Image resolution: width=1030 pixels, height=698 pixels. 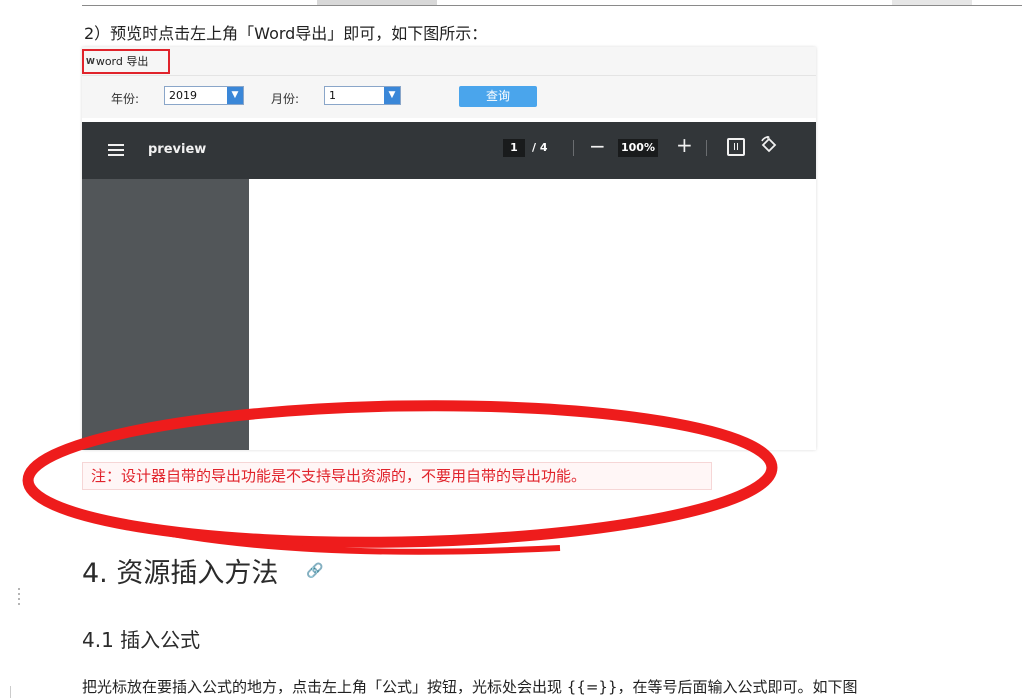 What do you see at coordinates (514, 148) in the screenshot?
I see `page-number-input: 1` at bounding box center [514, 148].